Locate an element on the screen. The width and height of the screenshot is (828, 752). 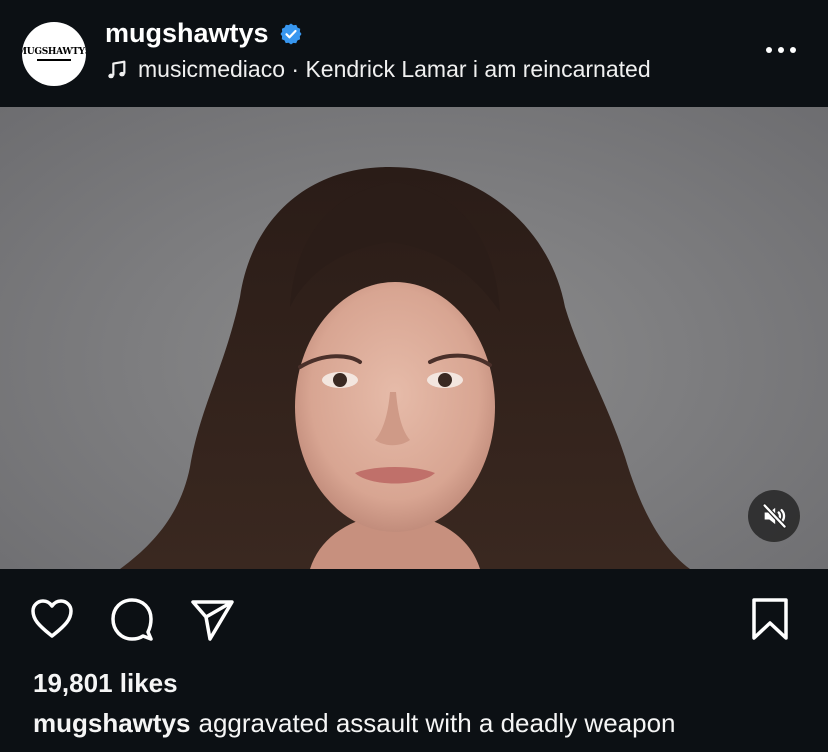
bookmark-icon is located at coordinates (770, 619).